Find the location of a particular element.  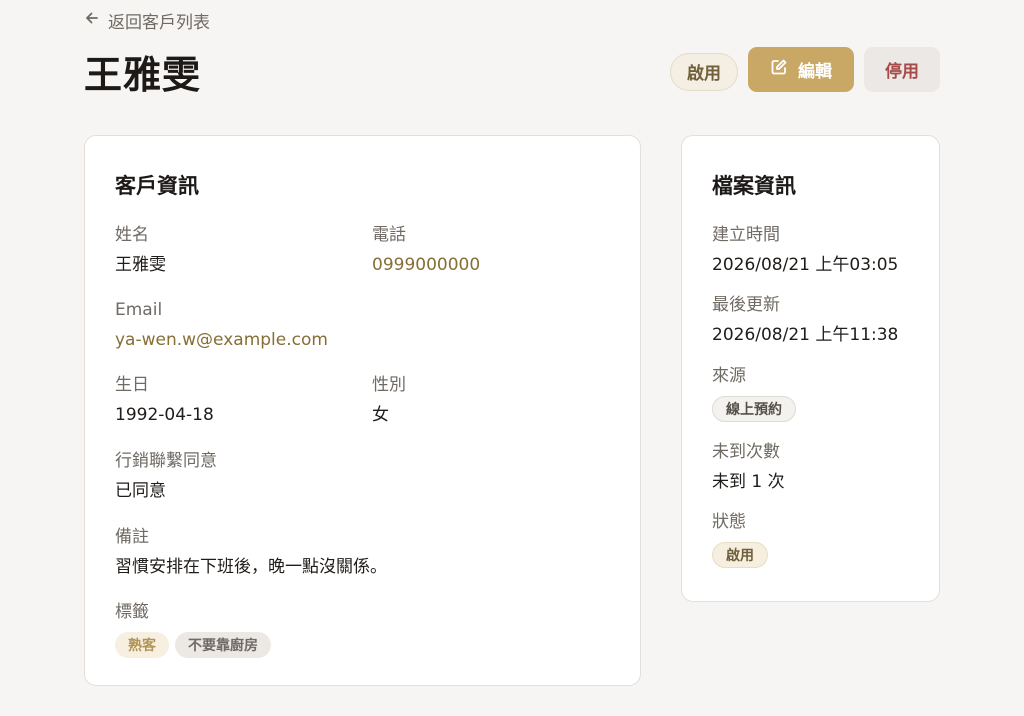

updated-time-label: 最後更新 is located at coordinates (746, 305).